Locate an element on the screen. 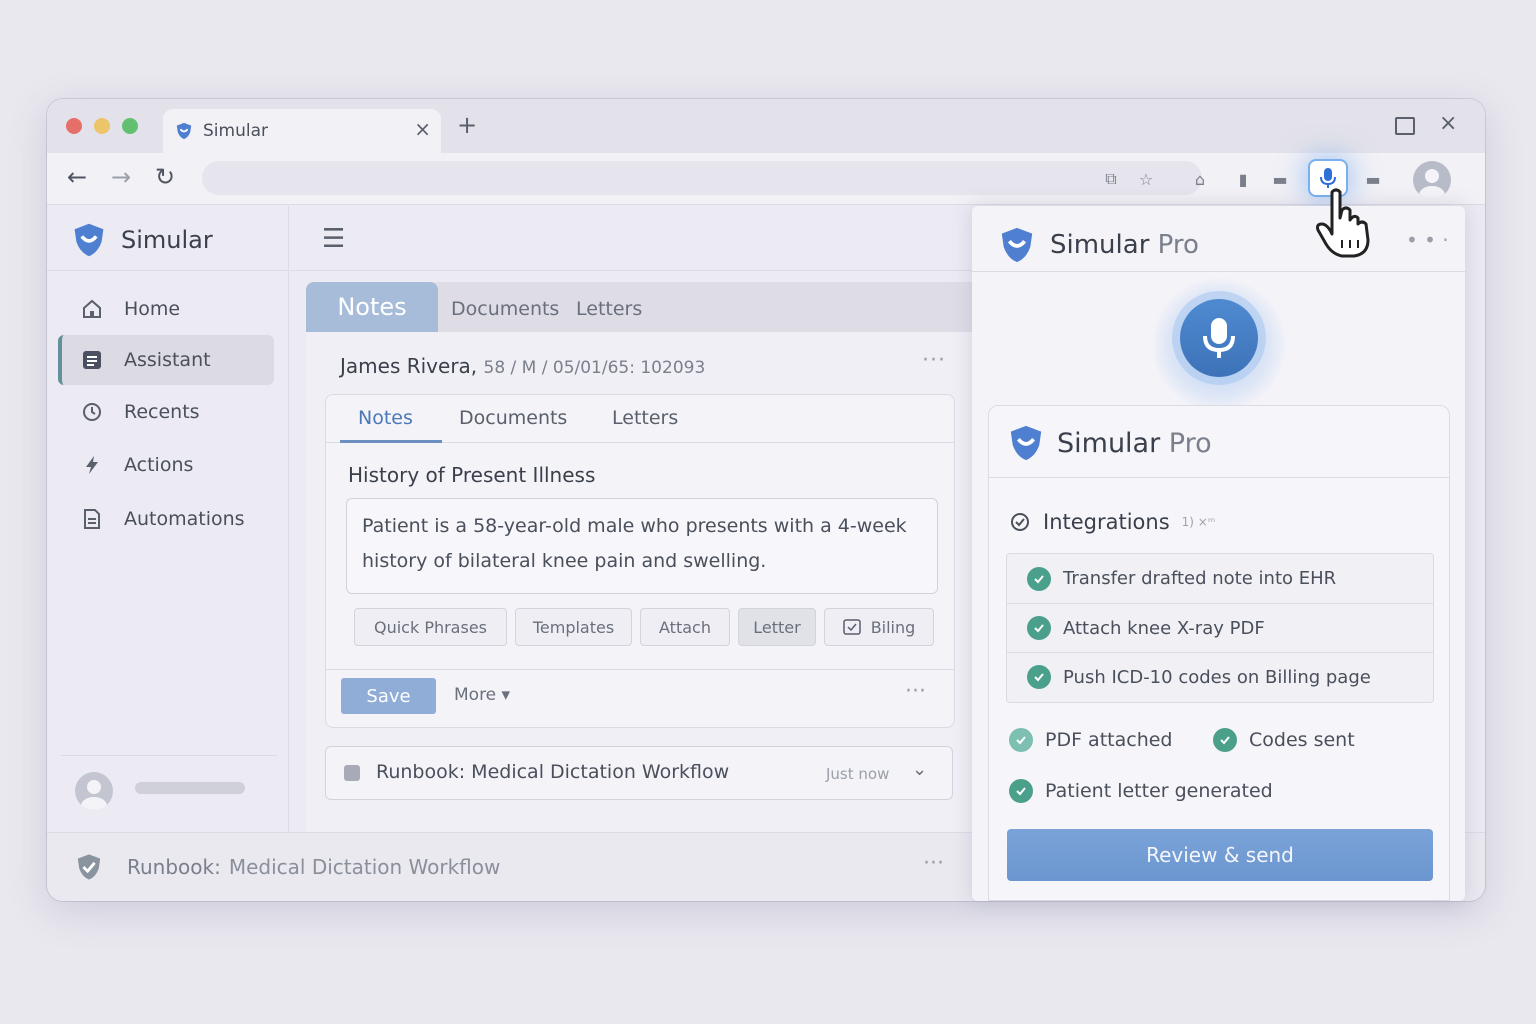  home-extension-icon: ⌂ is located at coordinates (1200, 179).